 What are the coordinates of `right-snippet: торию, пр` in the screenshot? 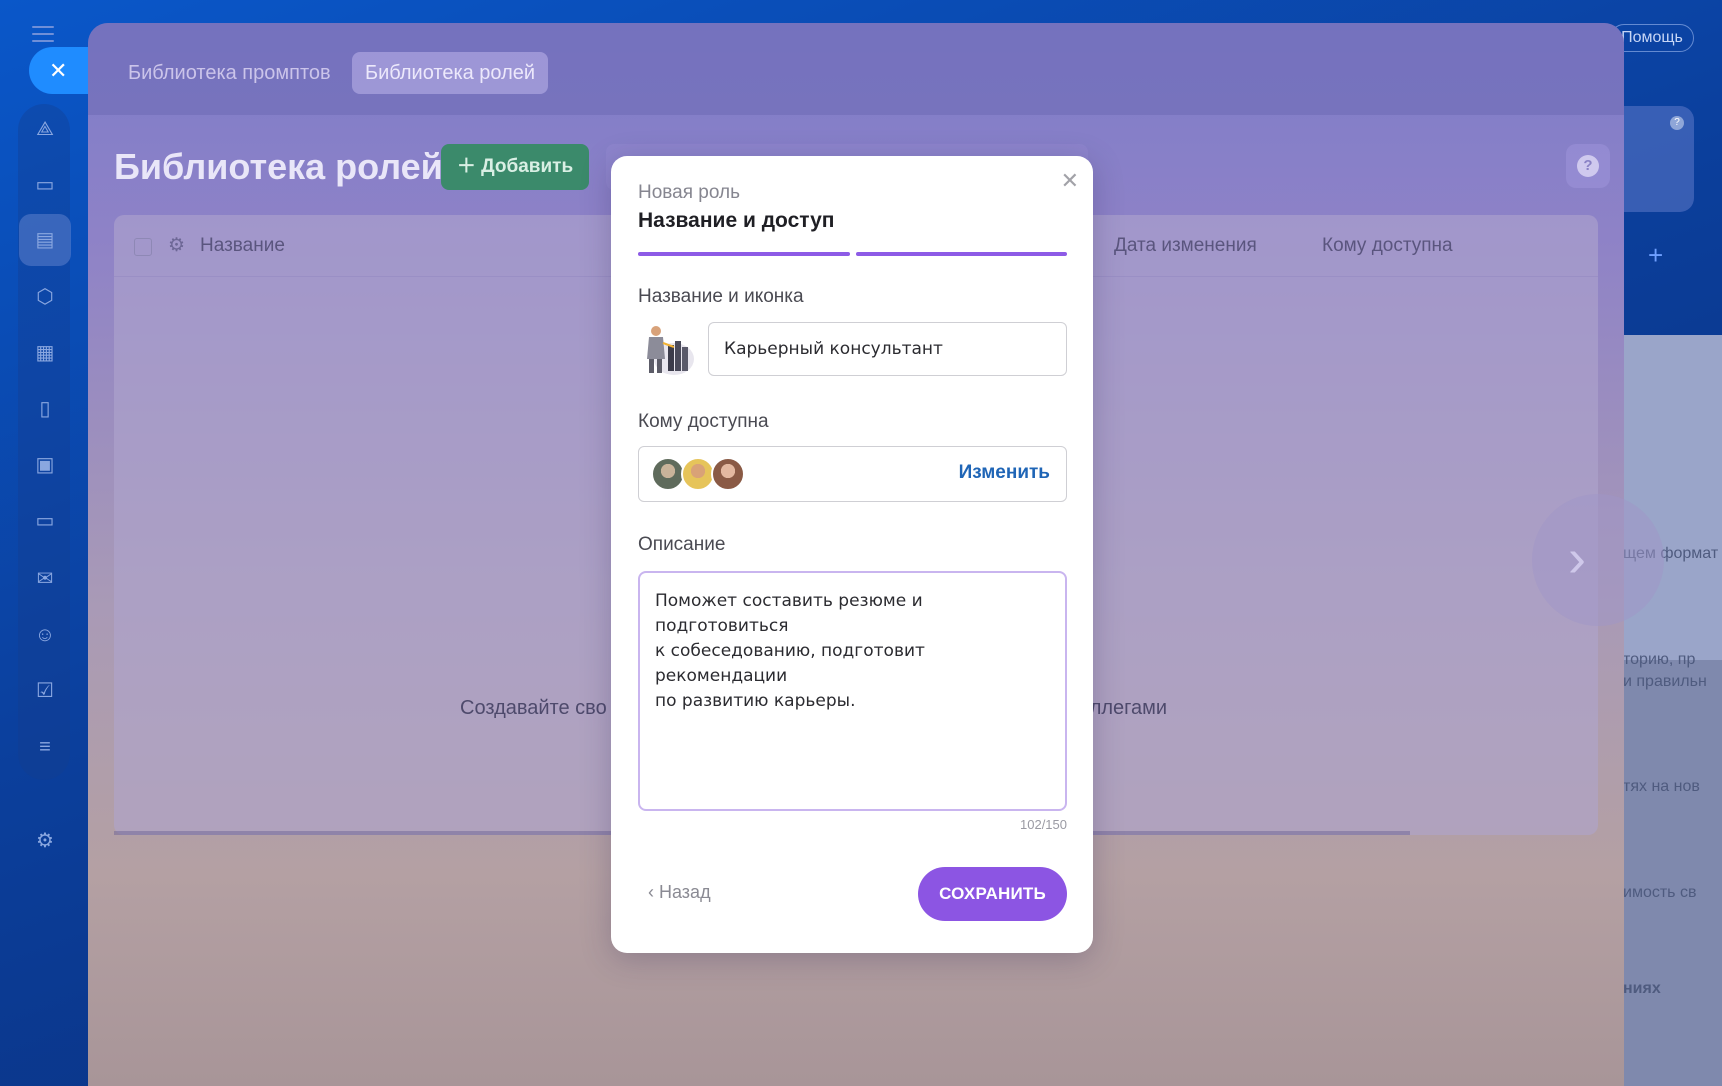 It's located at (1659, 659).